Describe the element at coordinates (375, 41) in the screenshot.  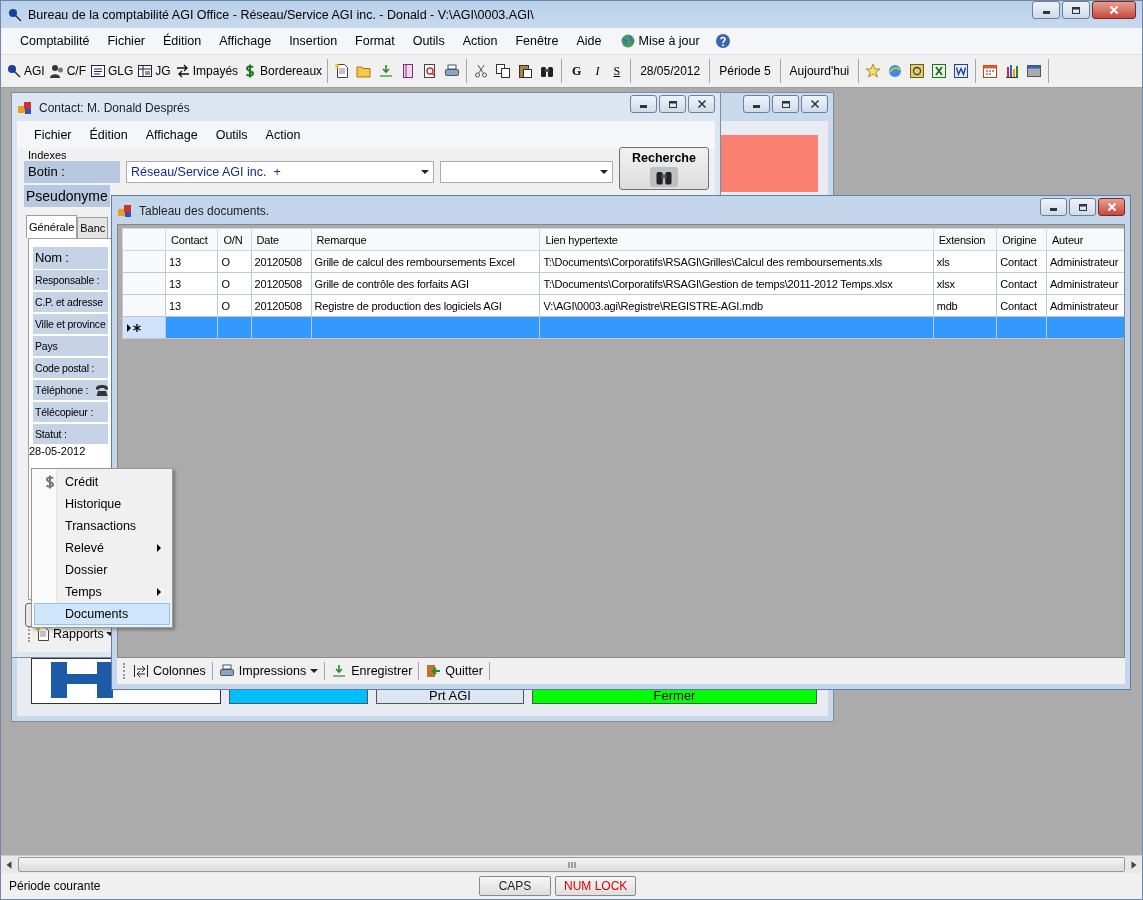
I see `menu-item: Format` at that location.